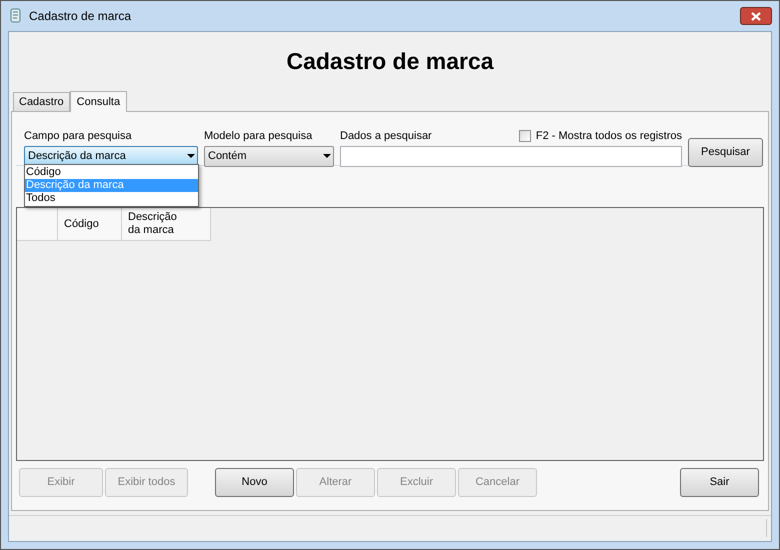 The image size is (780, 550). Describe the element at coordinates (390, 61) in the screenshot. I see `page-heading: Cadastro de marca` at that location.